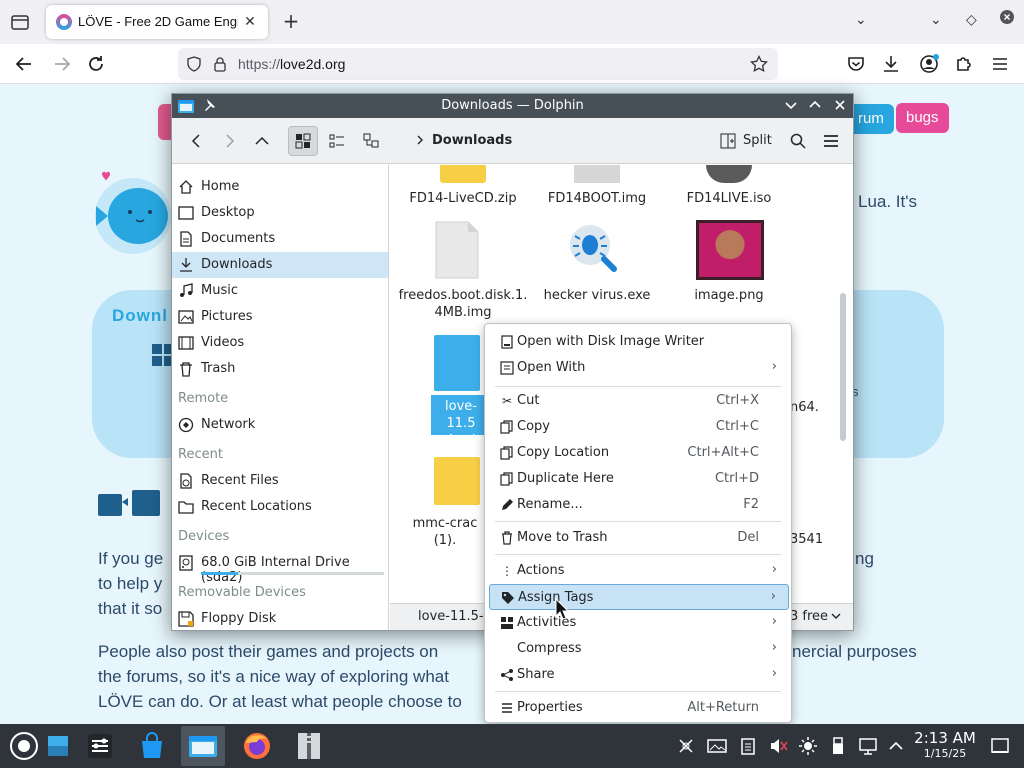 The width and height of the screenshot is (1024, 768). Describe the element at coordinates (280, 567) in the screenshot. I see `places-item-internal-drive: 68.0 GiB Internal Drive (sda2)` at that location.